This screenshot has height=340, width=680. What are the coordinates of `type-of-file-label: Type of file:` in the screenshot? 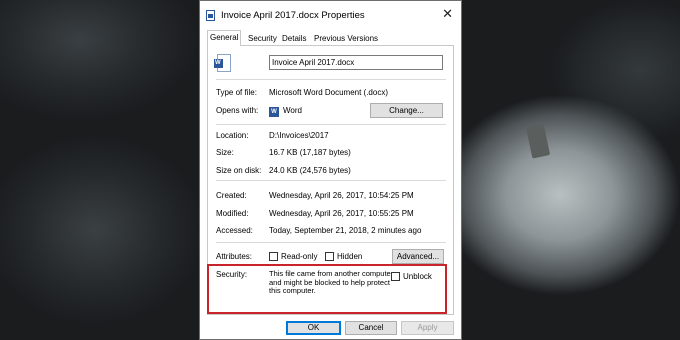 It's located at (236, 92).